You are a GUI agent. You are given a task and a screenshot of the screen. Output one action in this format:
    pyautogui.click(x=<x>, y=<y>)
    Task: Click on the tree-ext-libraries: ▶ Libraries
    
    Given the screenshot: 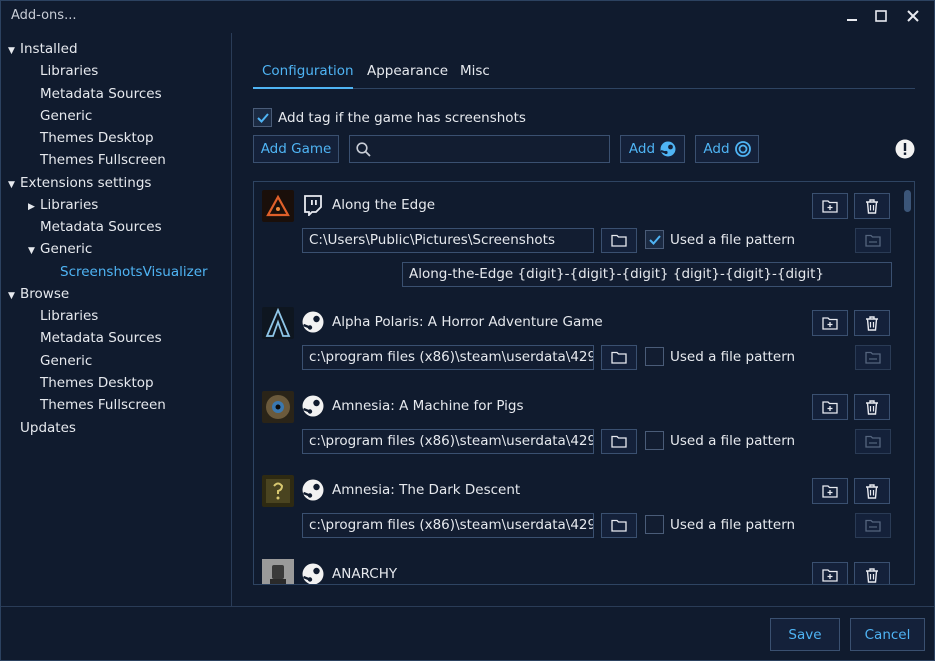 What is the action you would take?
    pyautogui.click(x=63, y=205)
    